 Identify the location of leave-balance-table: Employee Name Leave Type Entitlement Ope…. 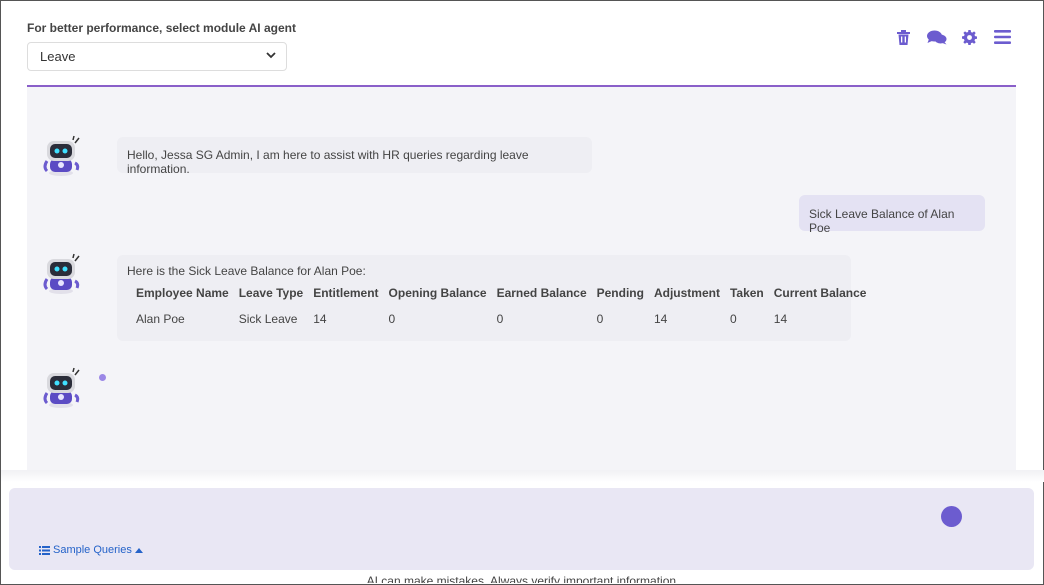
(501, 307).